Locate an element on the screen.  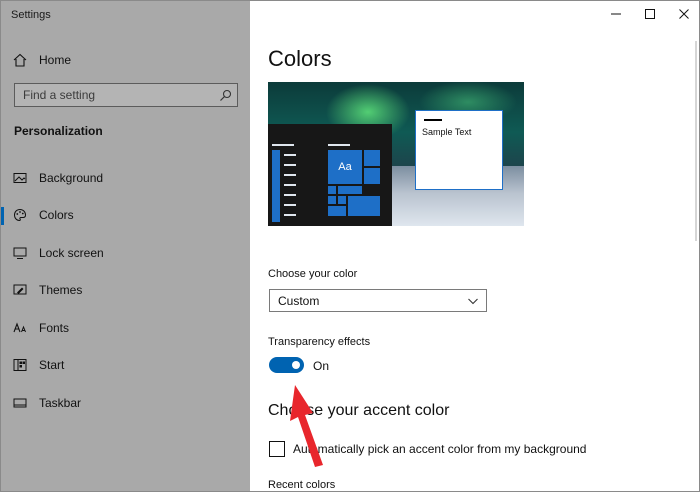
lock-screen-icon is located at coordinates (20, 253).